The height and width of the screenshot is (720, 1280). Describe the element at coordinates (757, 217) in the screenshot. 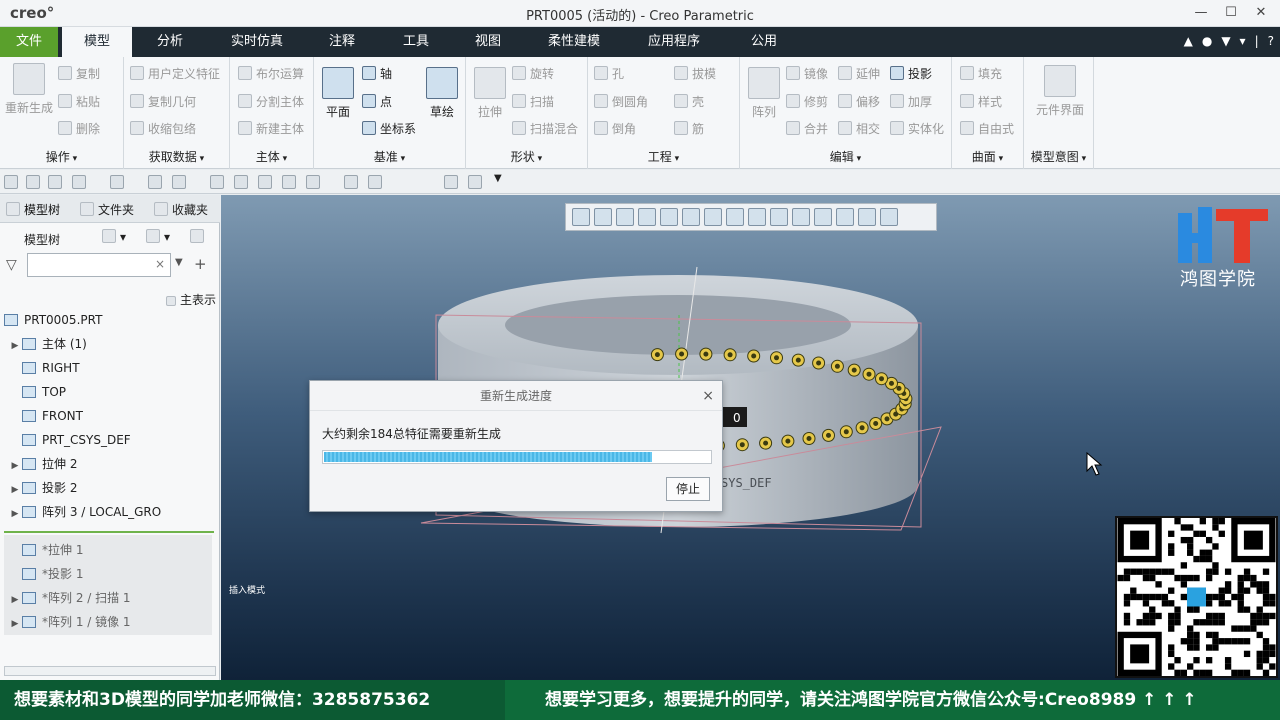

I see `annotation-display-icon` at that location.